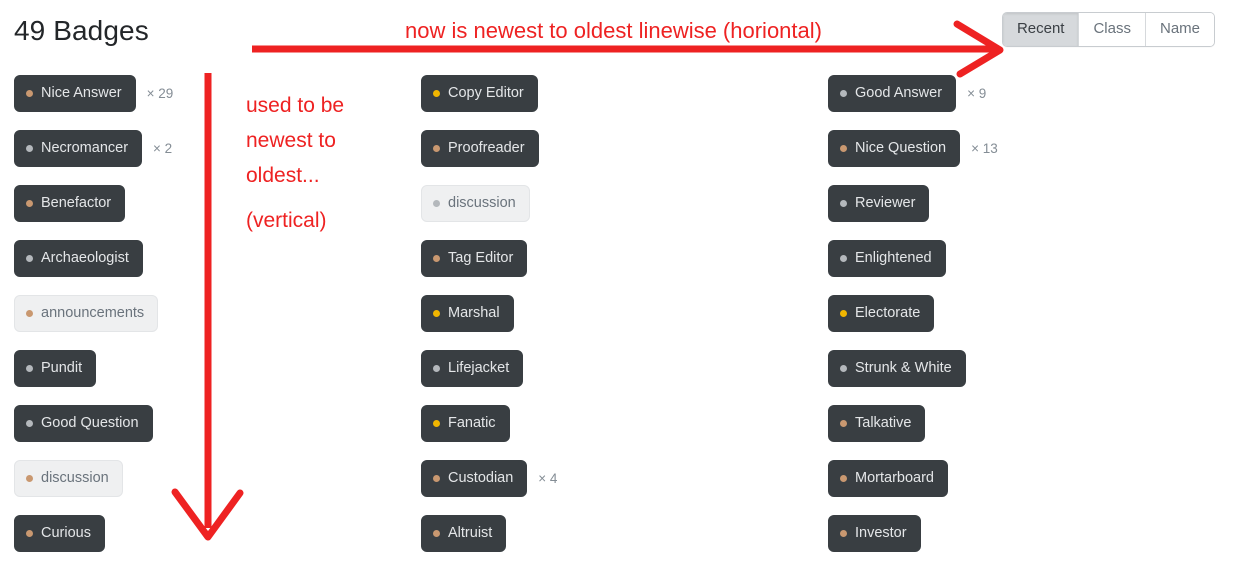 The height and width of the screenshot is (561, 1233). I want to click on badge-label: Talkative, so click(883, 423).